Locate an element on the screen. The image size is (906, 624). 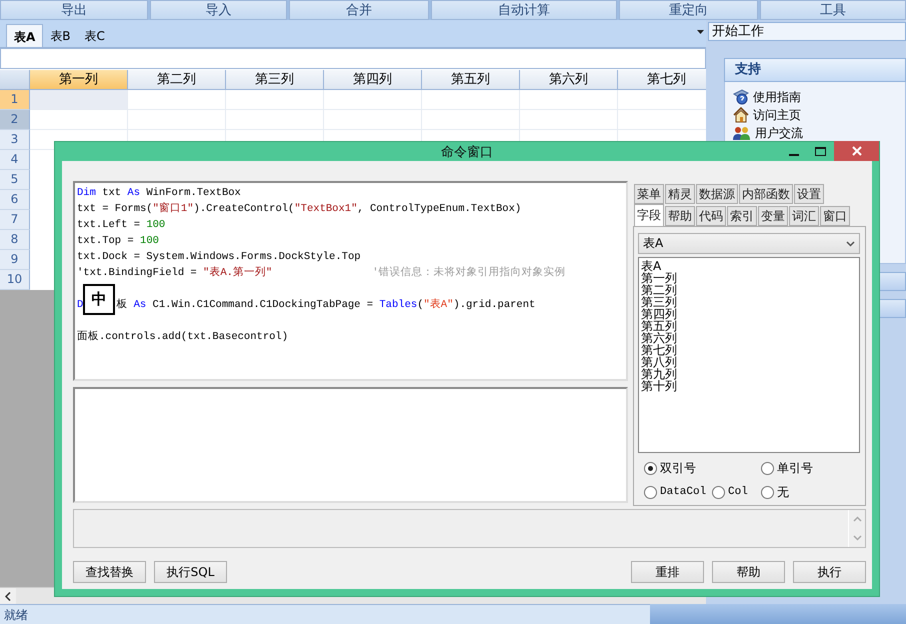
column-header: 第六列 is located at coordinates (569, 80).